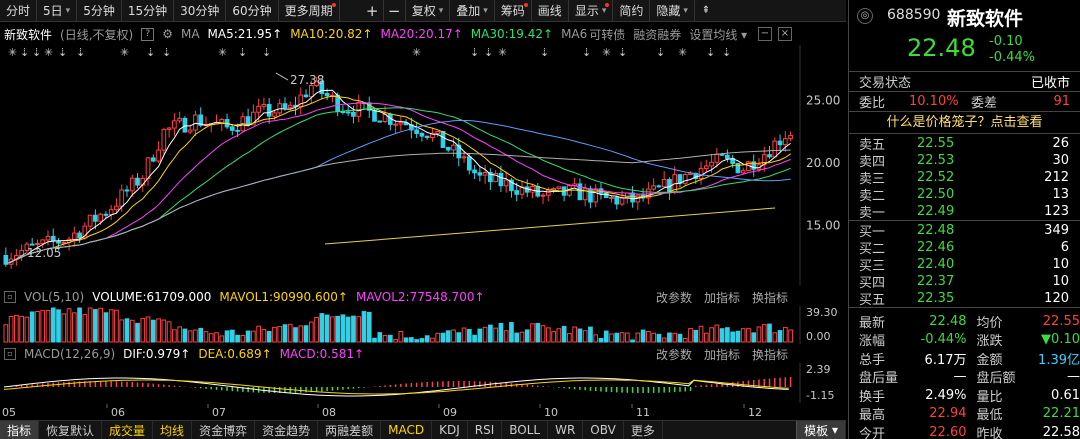 This screenshot has width=1080, height=439. What do you see at coordinates (19, 11) in the screenshot?
I see `period-intraday-button: 分时` at bounding box center [19, 11].